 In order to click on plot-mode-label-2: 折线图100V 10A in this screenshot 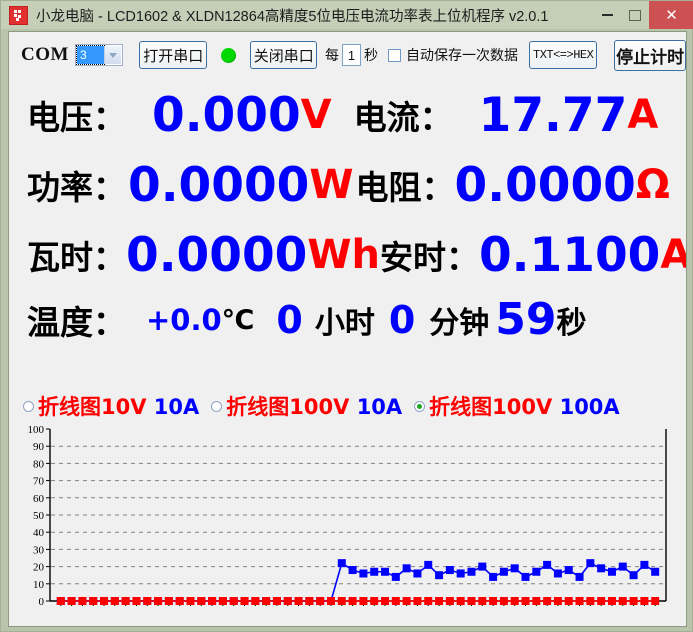, I will do `click(314, 406)`.